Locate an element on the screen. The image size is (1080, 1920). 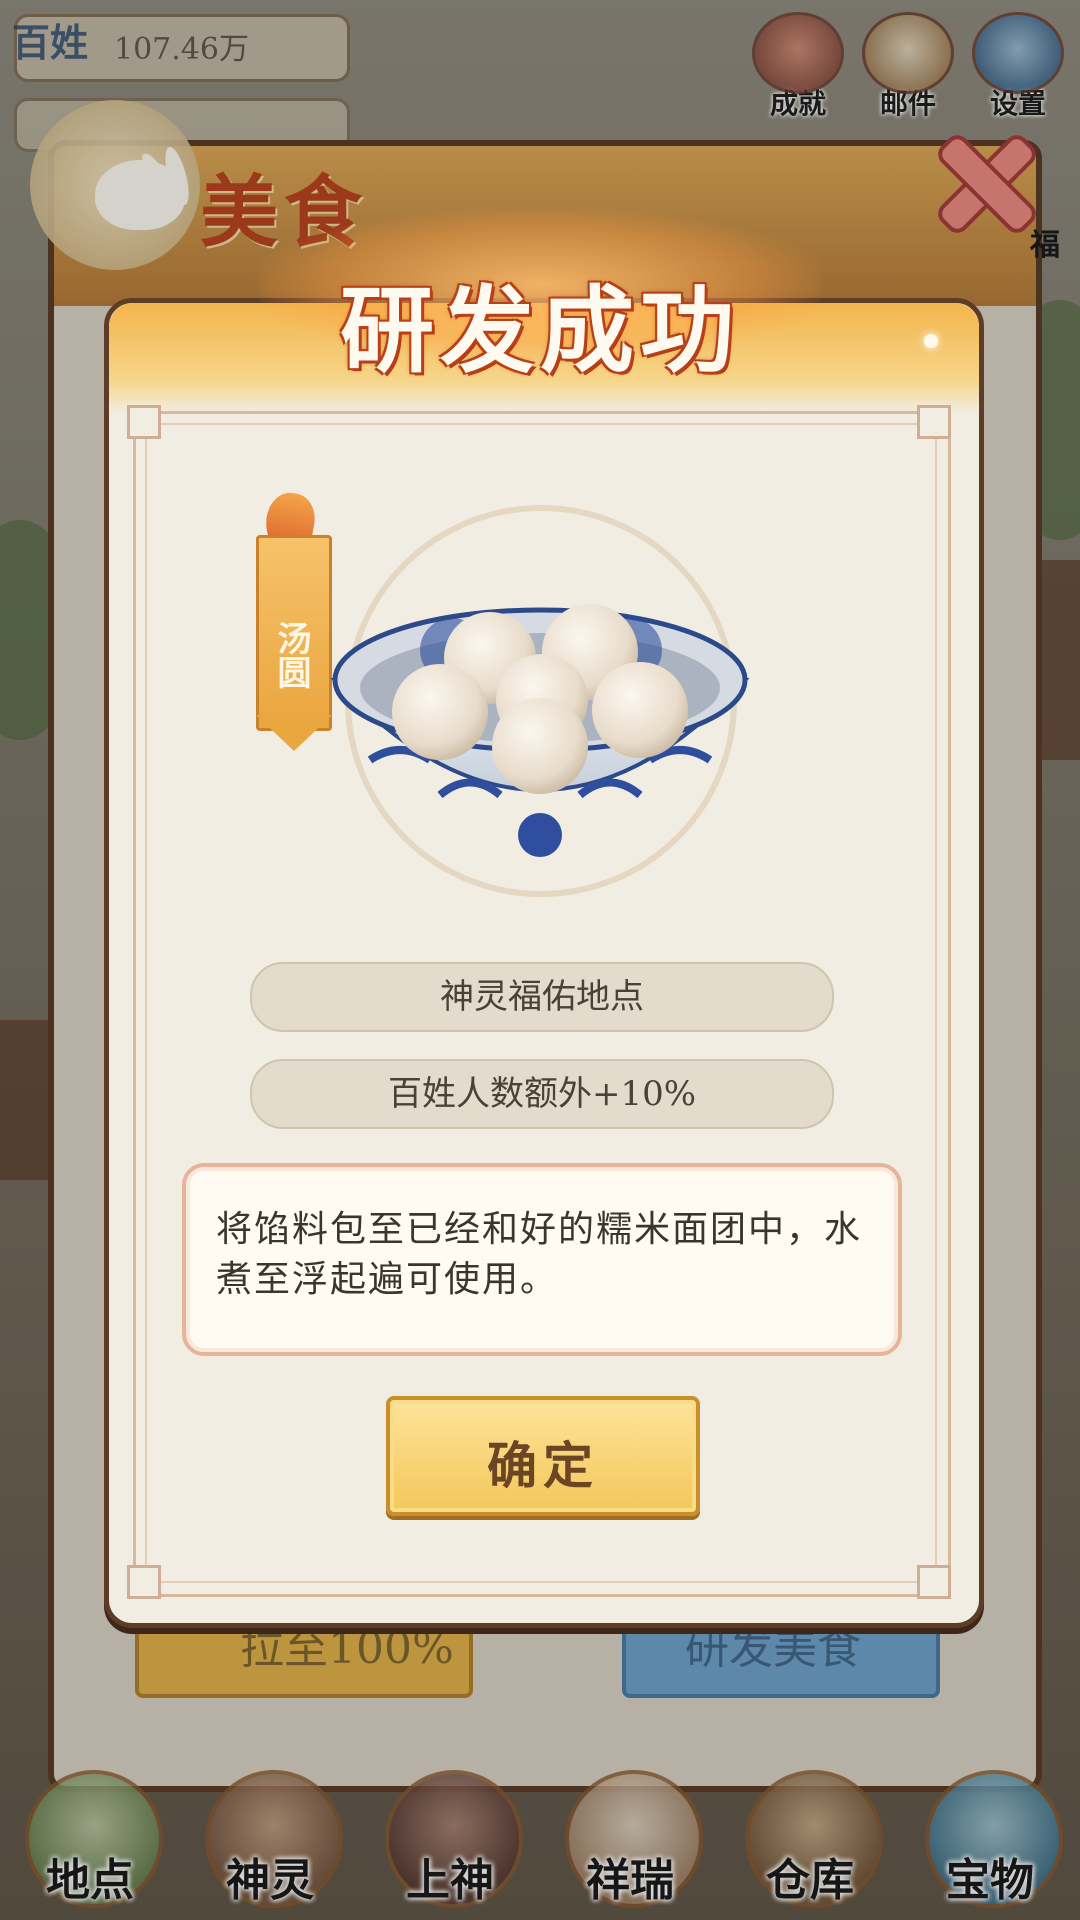
effect-value-pill: 百姓人数额外+10% is located at coordinates (542, 1094).